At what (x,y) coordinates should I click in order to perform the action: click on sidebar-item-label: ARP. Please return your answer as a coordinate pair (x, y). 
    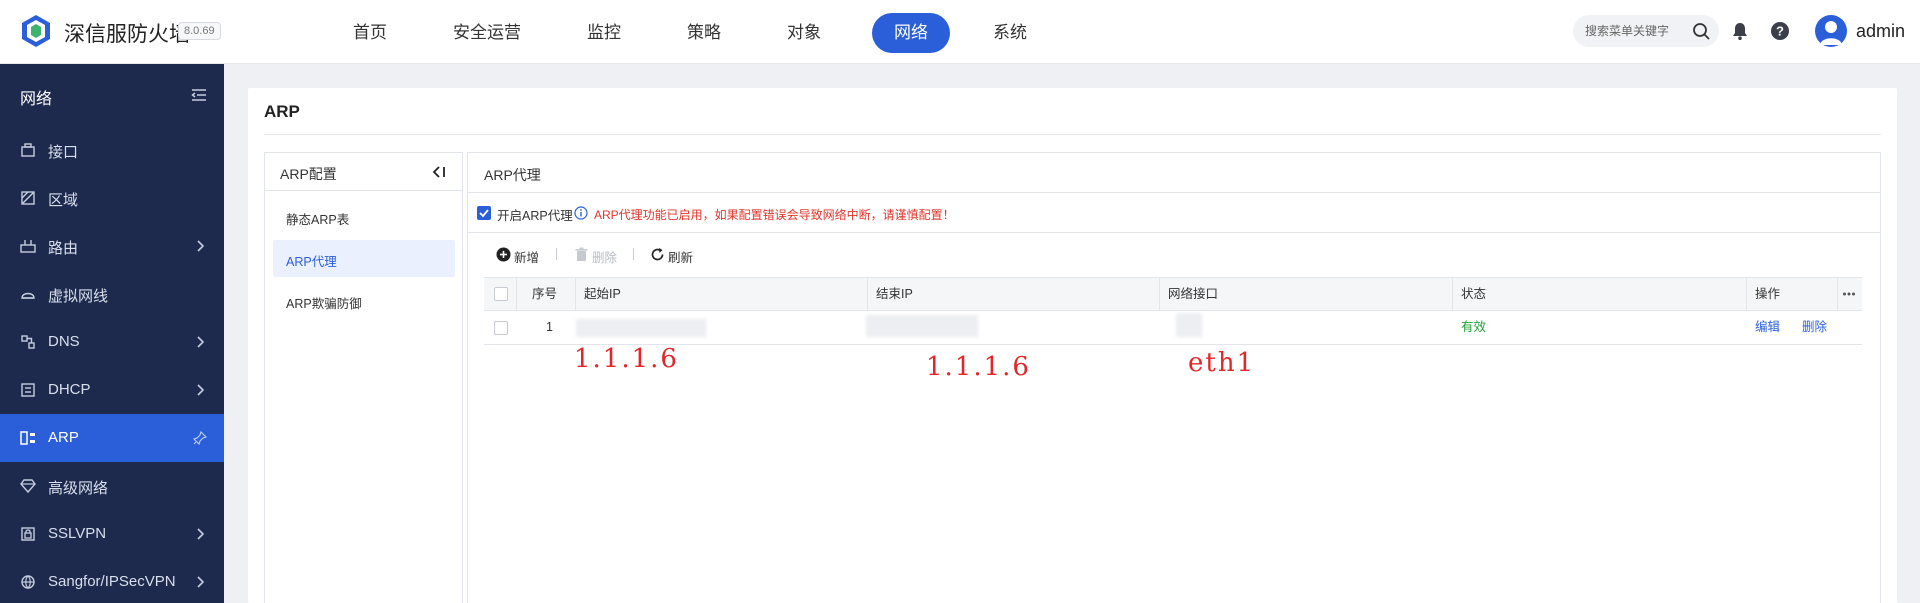
    Looking at the image, I should click on (63, 437).